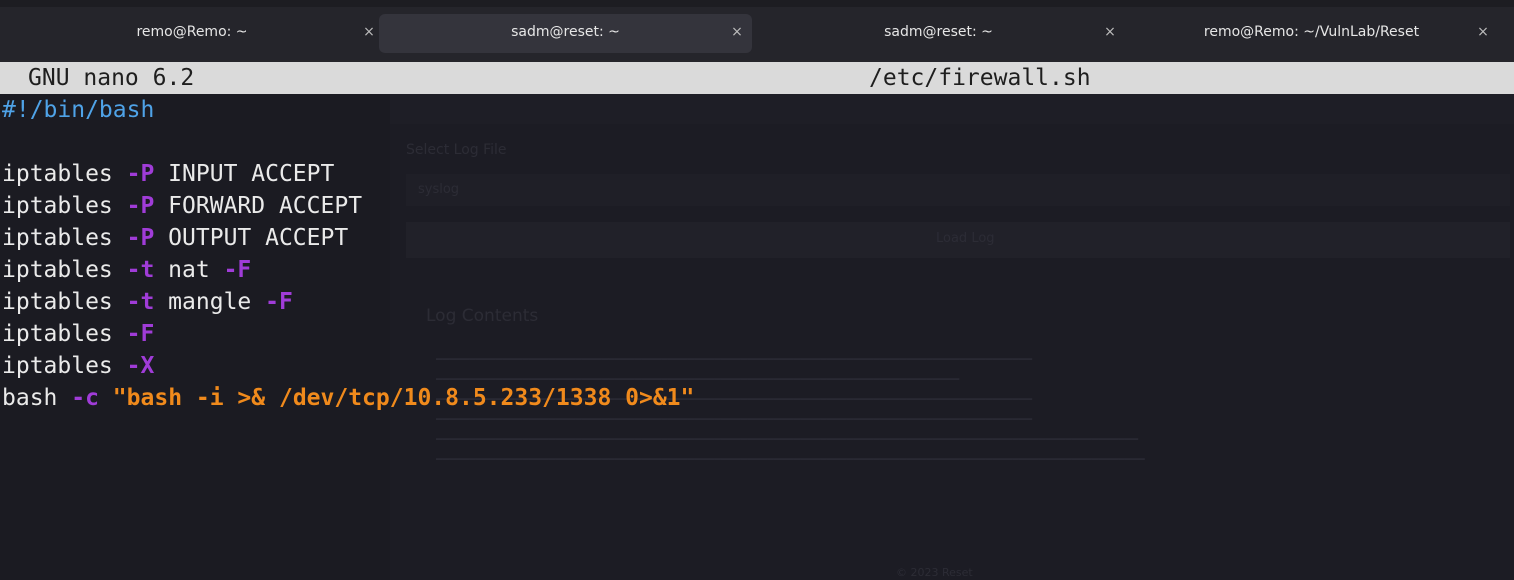 The image size is (1514, 580). I want to click on nano-title-bar: GNU nano 6.2 /etc/firewall.sh, so click(757, 78).